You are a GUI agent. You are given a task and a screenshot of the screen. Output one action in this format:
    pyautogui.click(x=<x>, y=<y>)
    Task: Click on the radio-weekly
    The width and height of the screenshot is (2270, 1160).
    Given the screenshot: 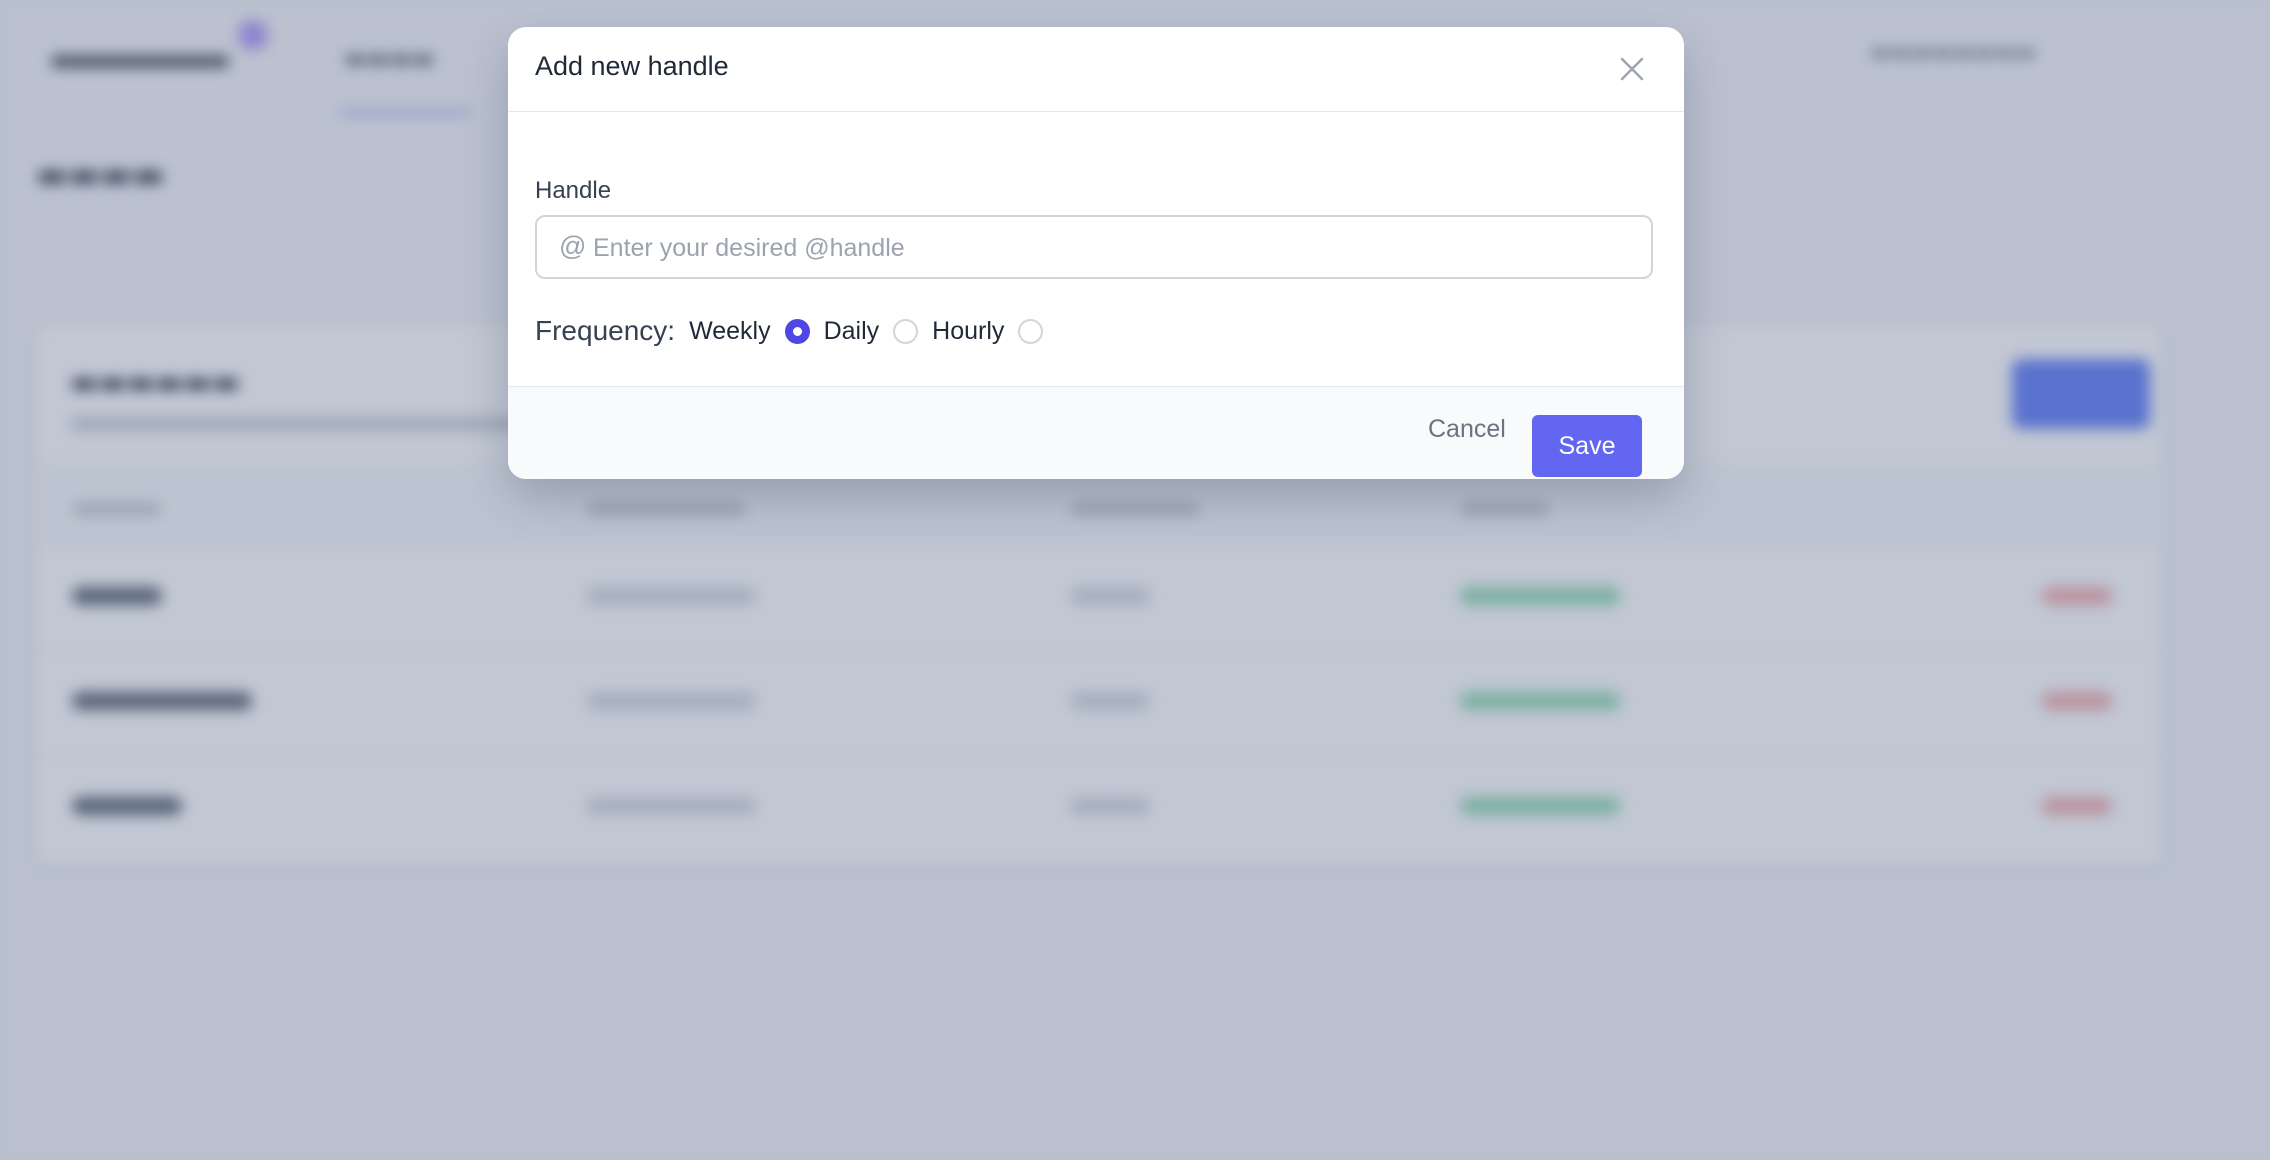 What is the action you would take?
    pyautogui.click(x=797, y=331)
    